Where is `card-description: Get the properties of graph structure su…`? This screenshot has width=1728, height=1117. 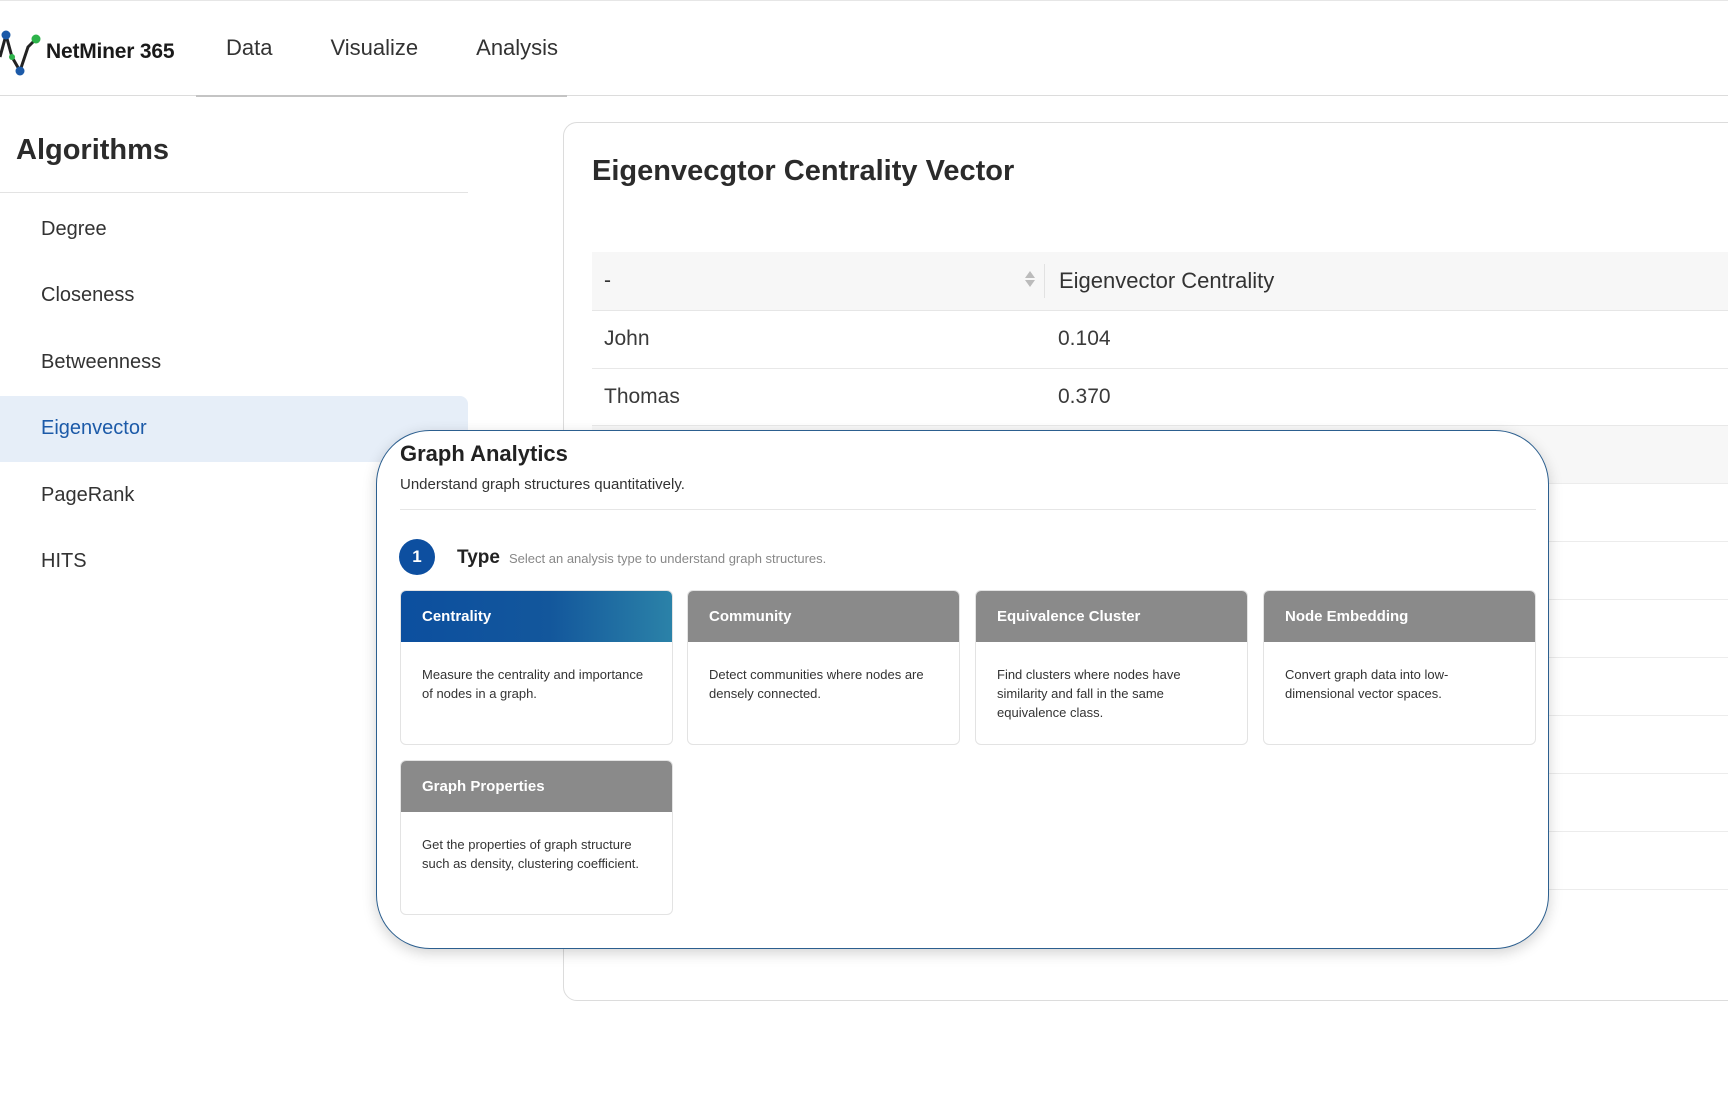
card-description: Get the properties of graph structure su… is located at coordinates (531, 854).